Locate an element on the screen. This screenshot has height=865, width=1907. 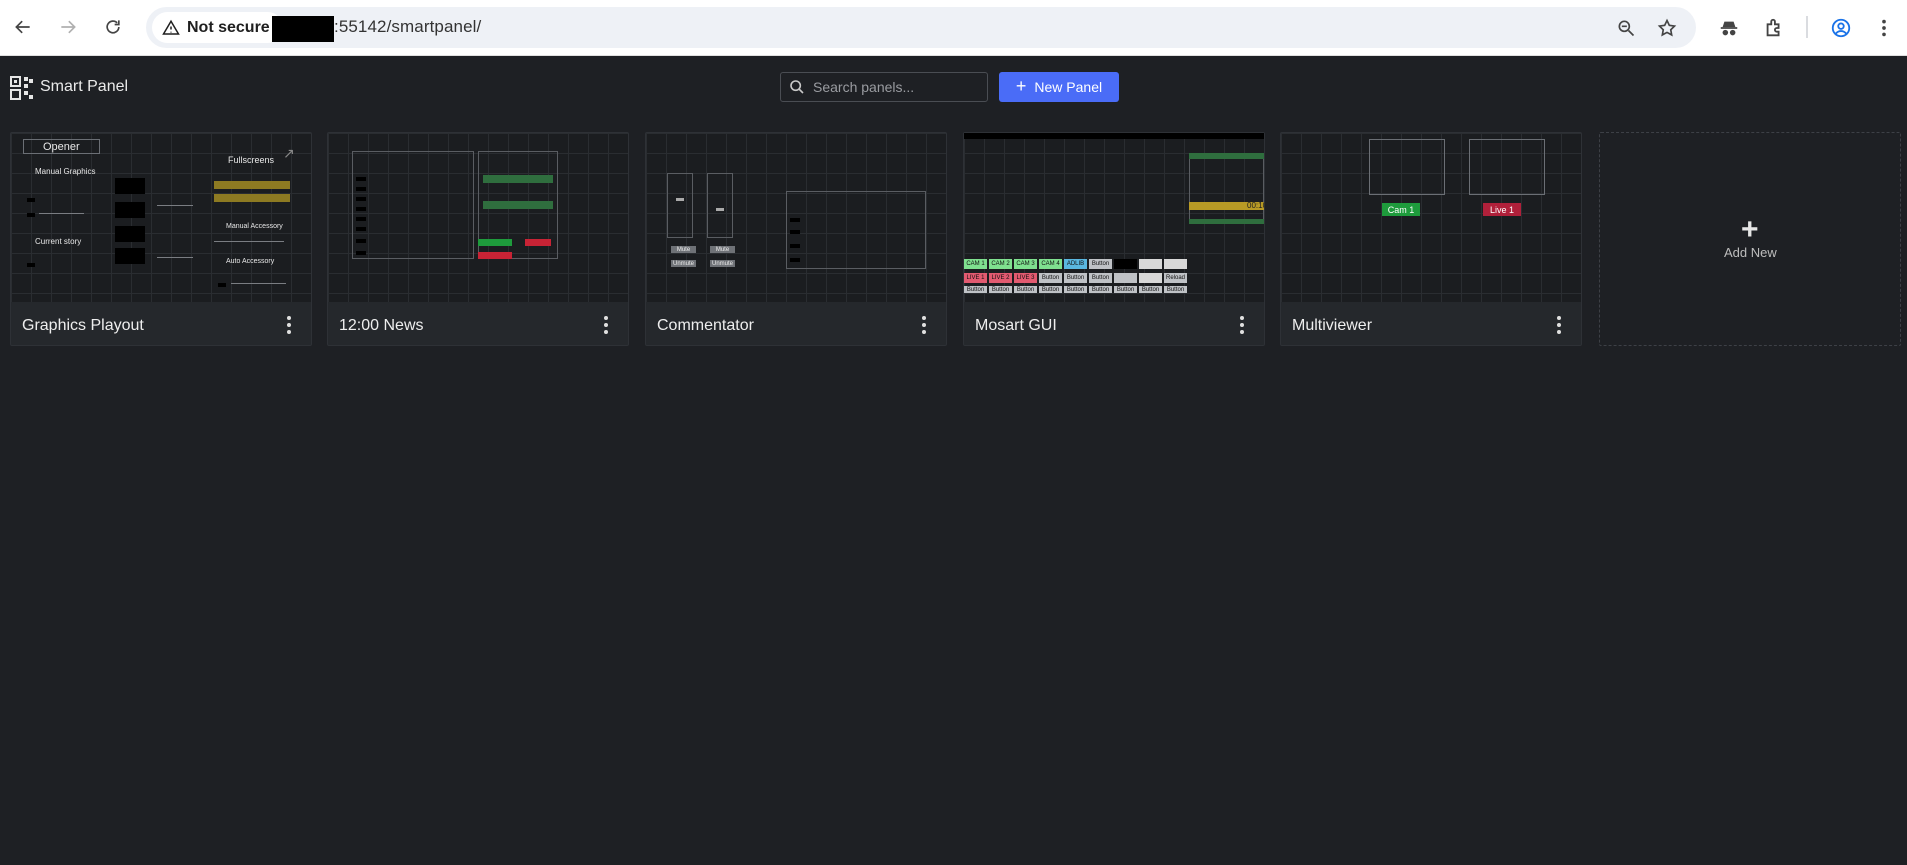
panel-card-commentator: Mute Mute Unmute Unmute Commentator is located at coordinates (796, 239).